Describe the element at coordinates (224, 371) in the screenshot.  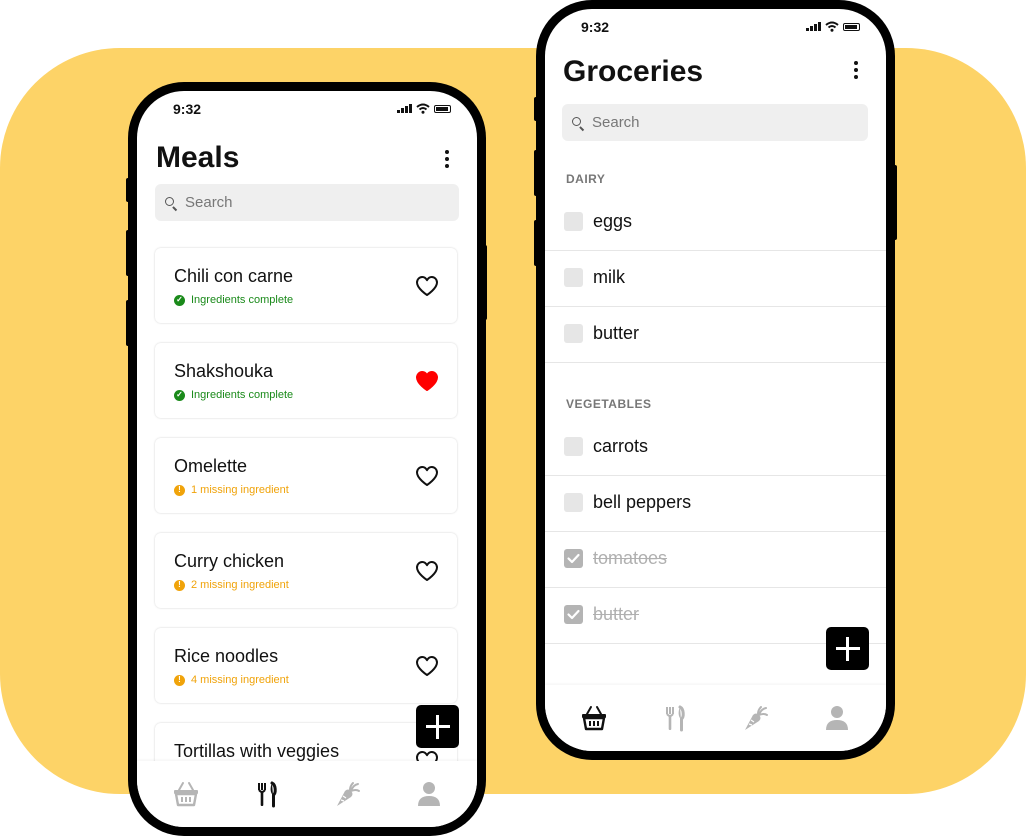
I see `meal-name: Shakshouka` at that location.